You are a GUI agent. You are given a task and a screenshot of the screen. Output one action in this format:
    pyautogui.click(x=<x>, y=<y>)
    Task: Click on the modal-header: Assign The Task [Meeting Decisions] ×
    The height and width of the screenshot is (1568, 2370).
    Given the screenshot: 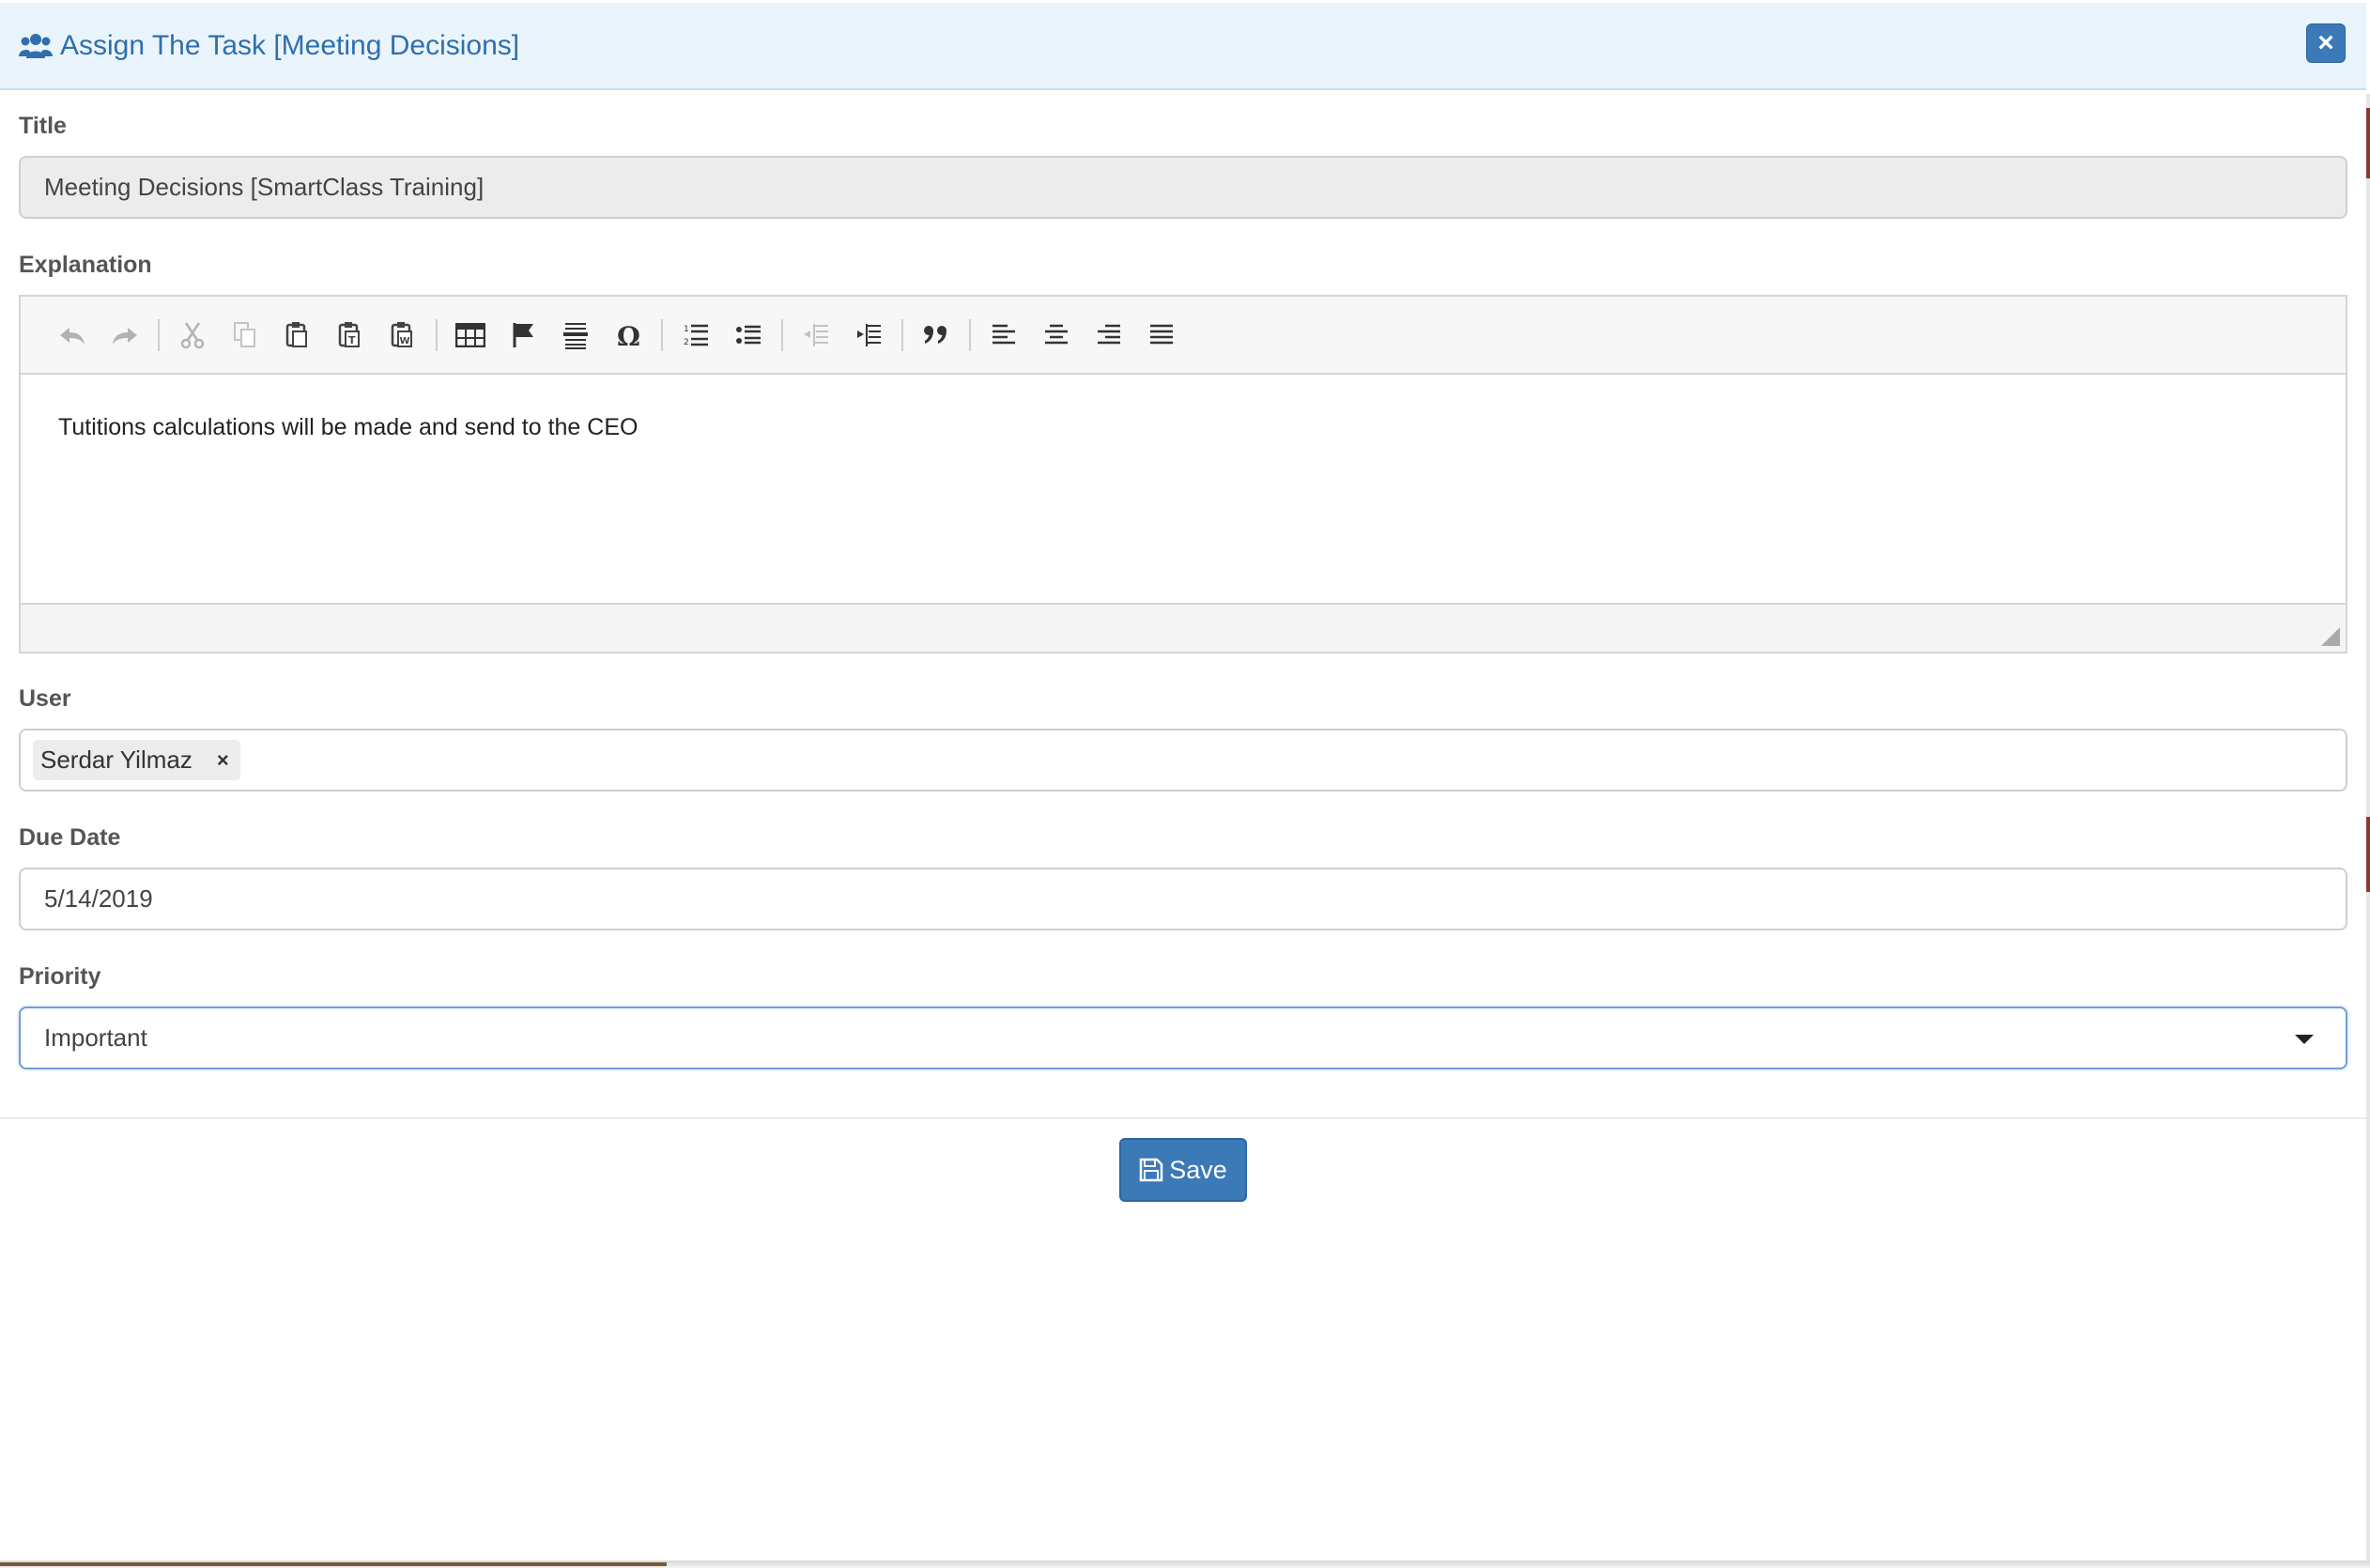 What is the action you would take?
    pyautogui.click(x=1183, y=47)
    